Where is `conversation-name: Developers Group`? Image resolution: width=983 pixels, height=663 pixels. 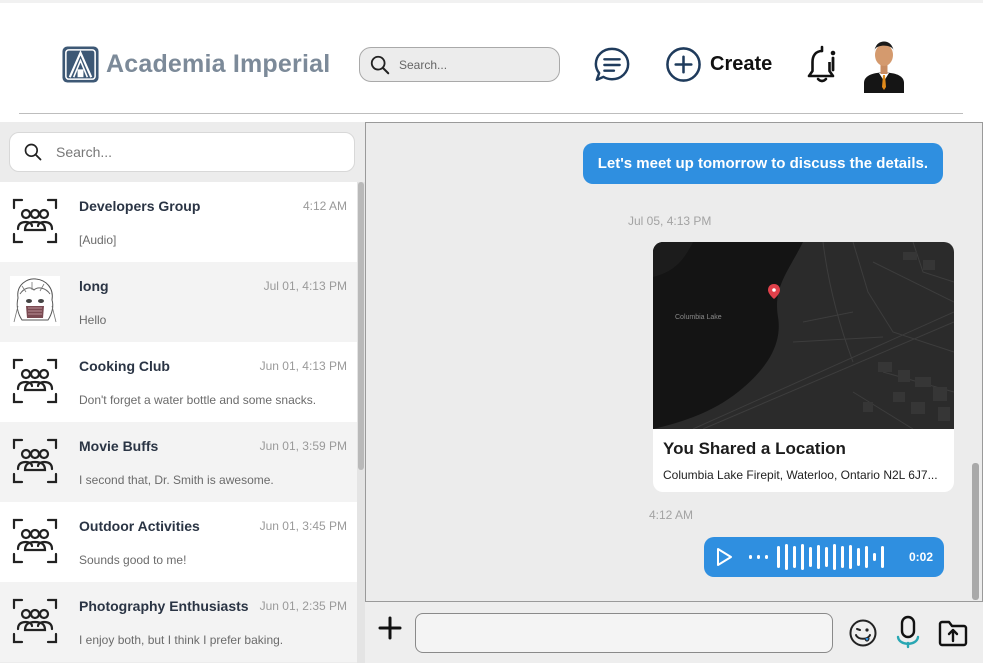
conversation-name: Developers Group is located at coordinates (140, 206).